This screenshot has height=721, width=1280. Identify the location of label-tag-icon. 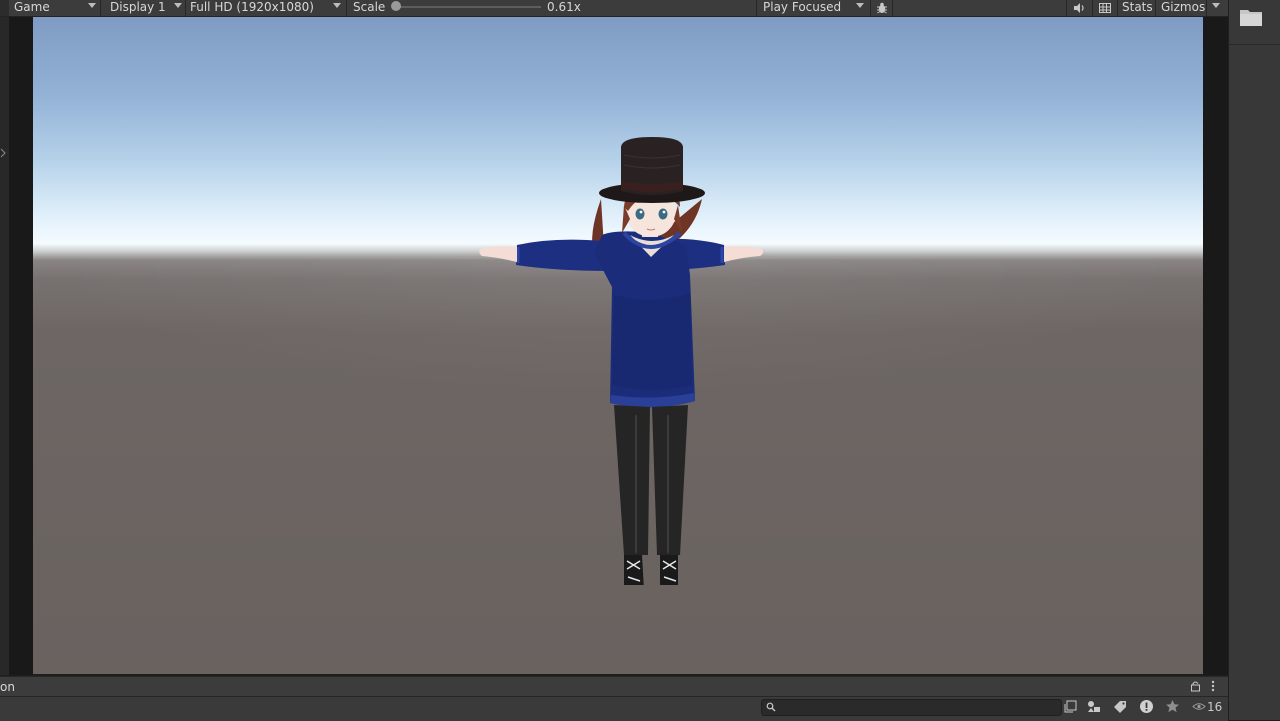
(1120, 706).